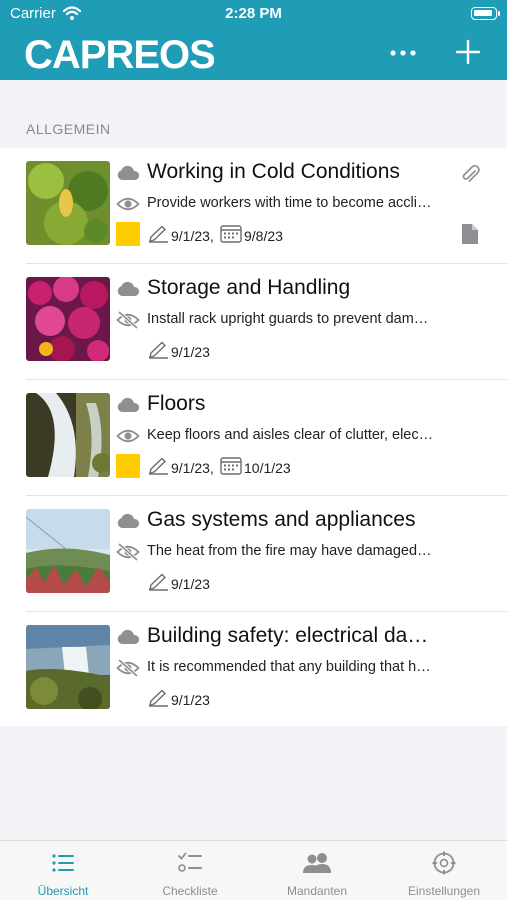 Image resolution: width=507 pixels, height=900 pixels. I want to click on nav-bar: CAPREOS, so click(253, 54).